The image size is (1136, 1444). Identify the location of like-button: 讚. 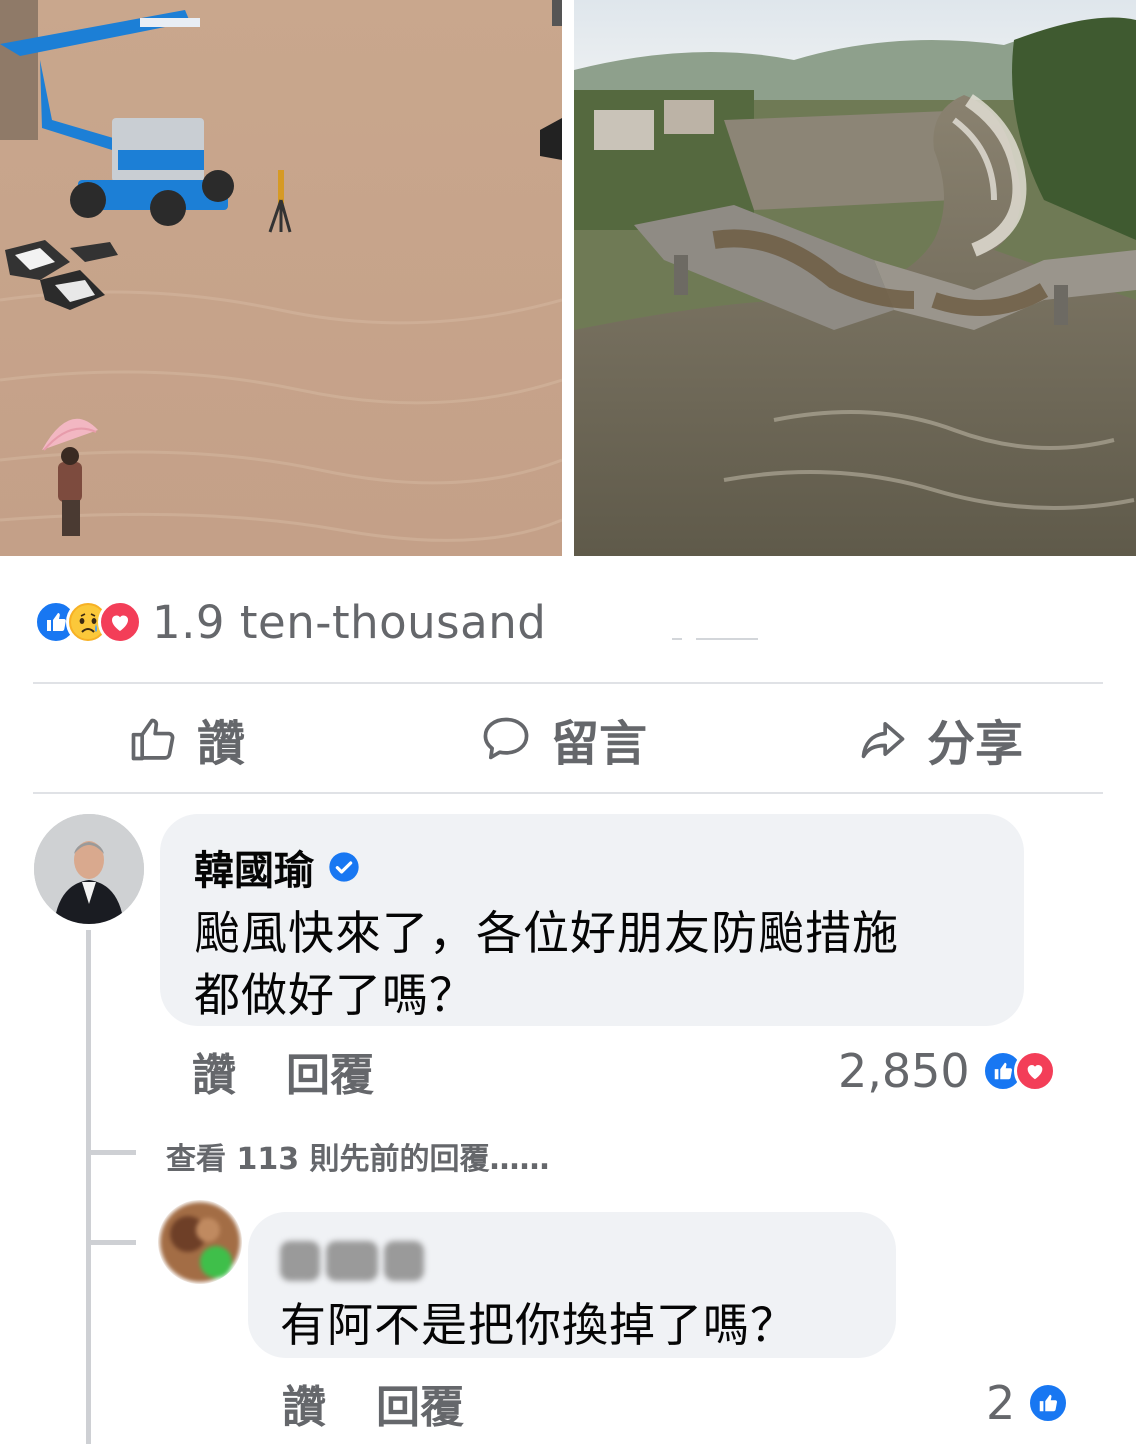
(186, 739).